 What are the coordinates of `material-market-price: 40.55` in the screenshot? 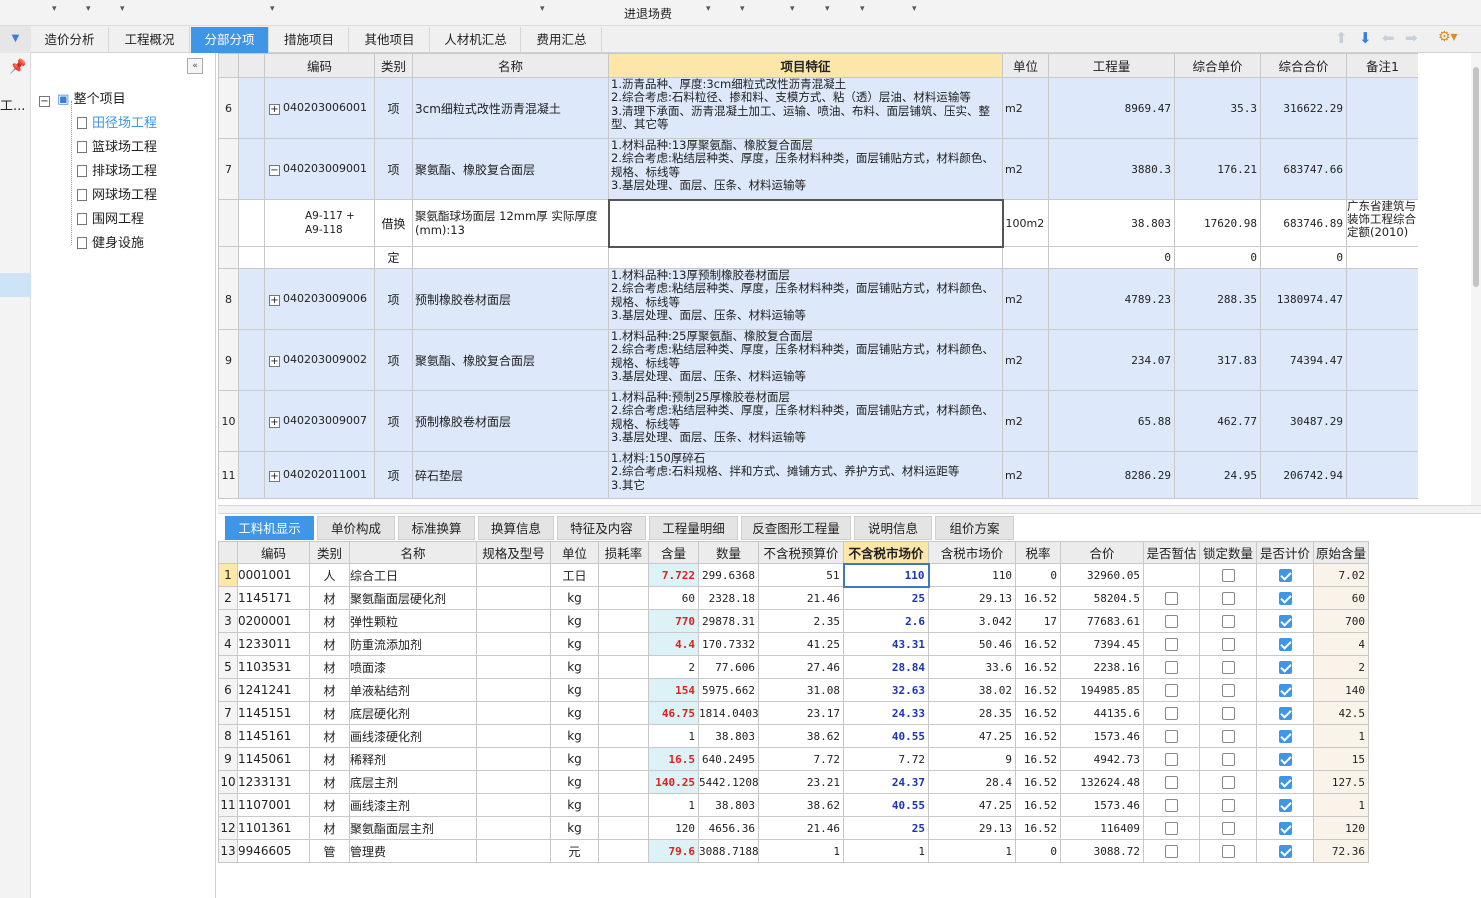 It's located at (886, 805).